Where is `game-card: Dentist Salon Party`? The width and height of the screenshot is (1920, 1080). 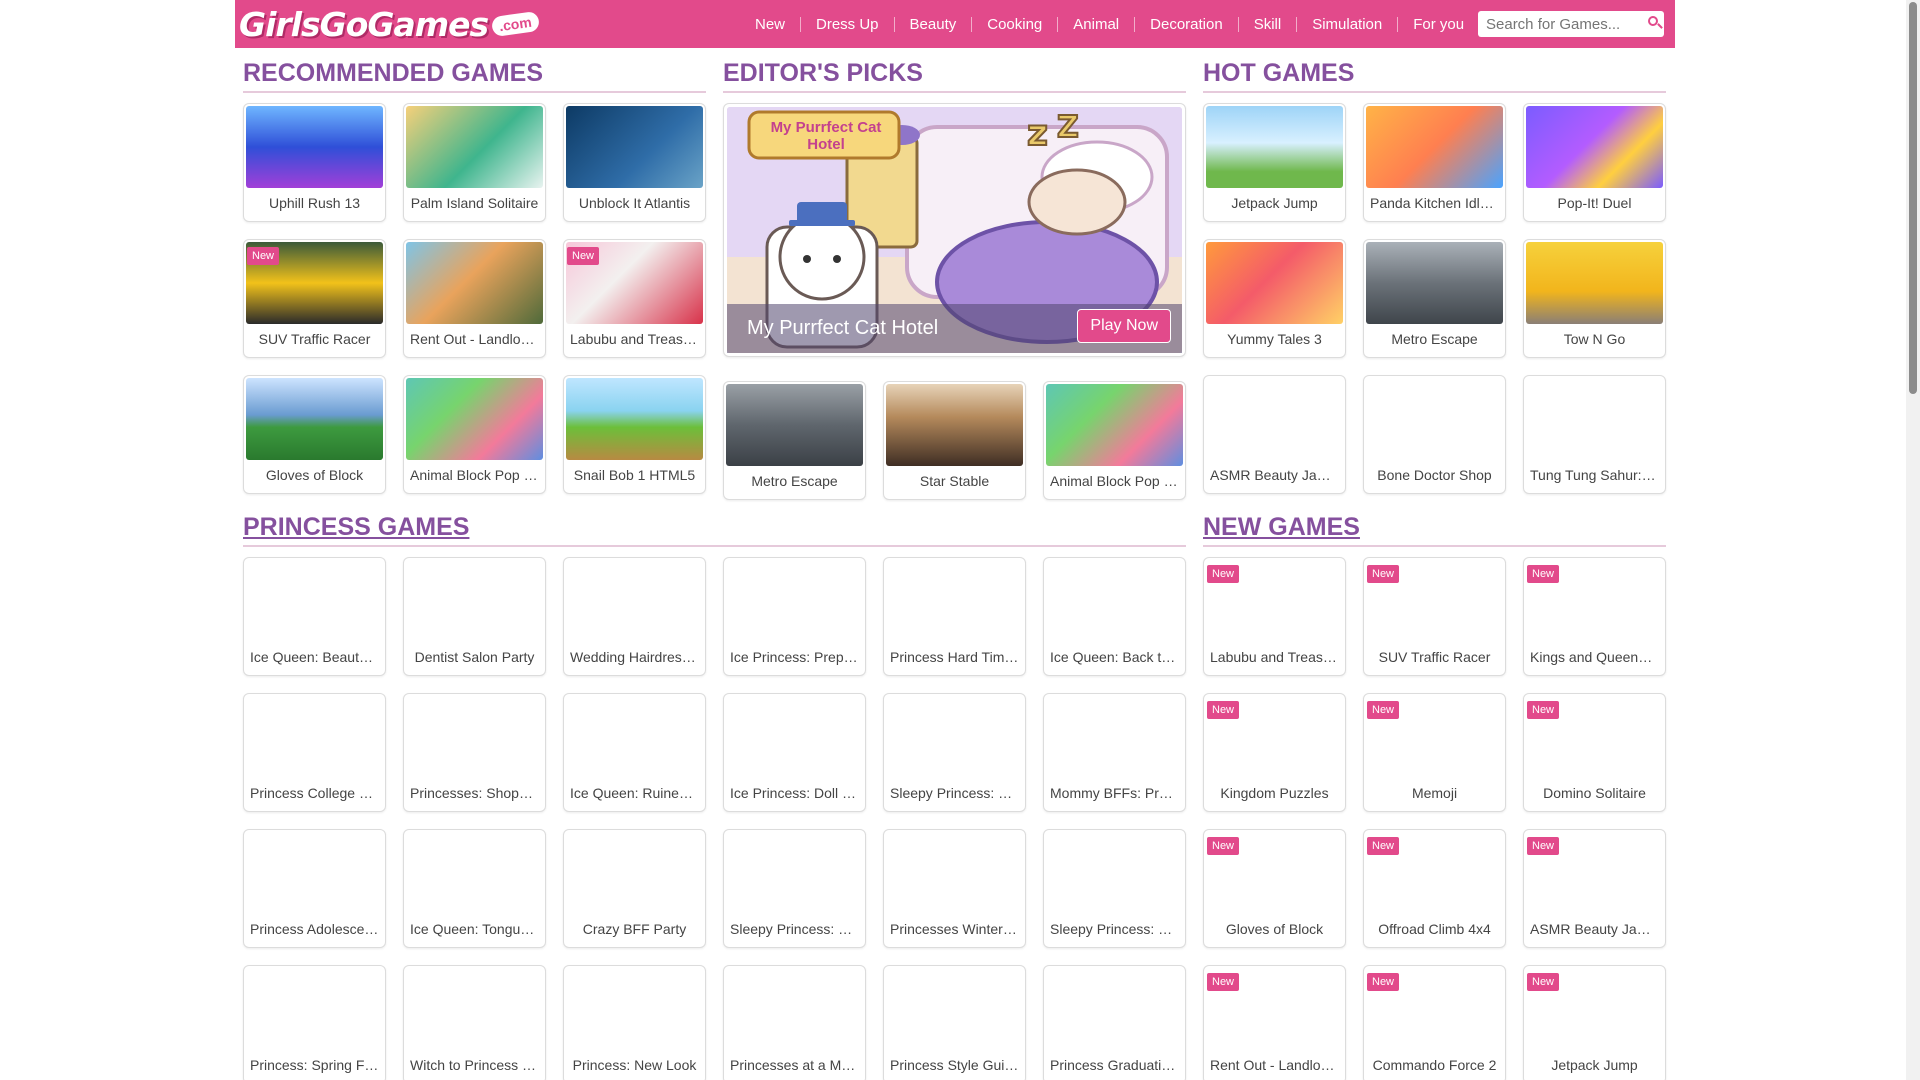 game-card: Dentist Salon Party is located at coordinates (474, 616).